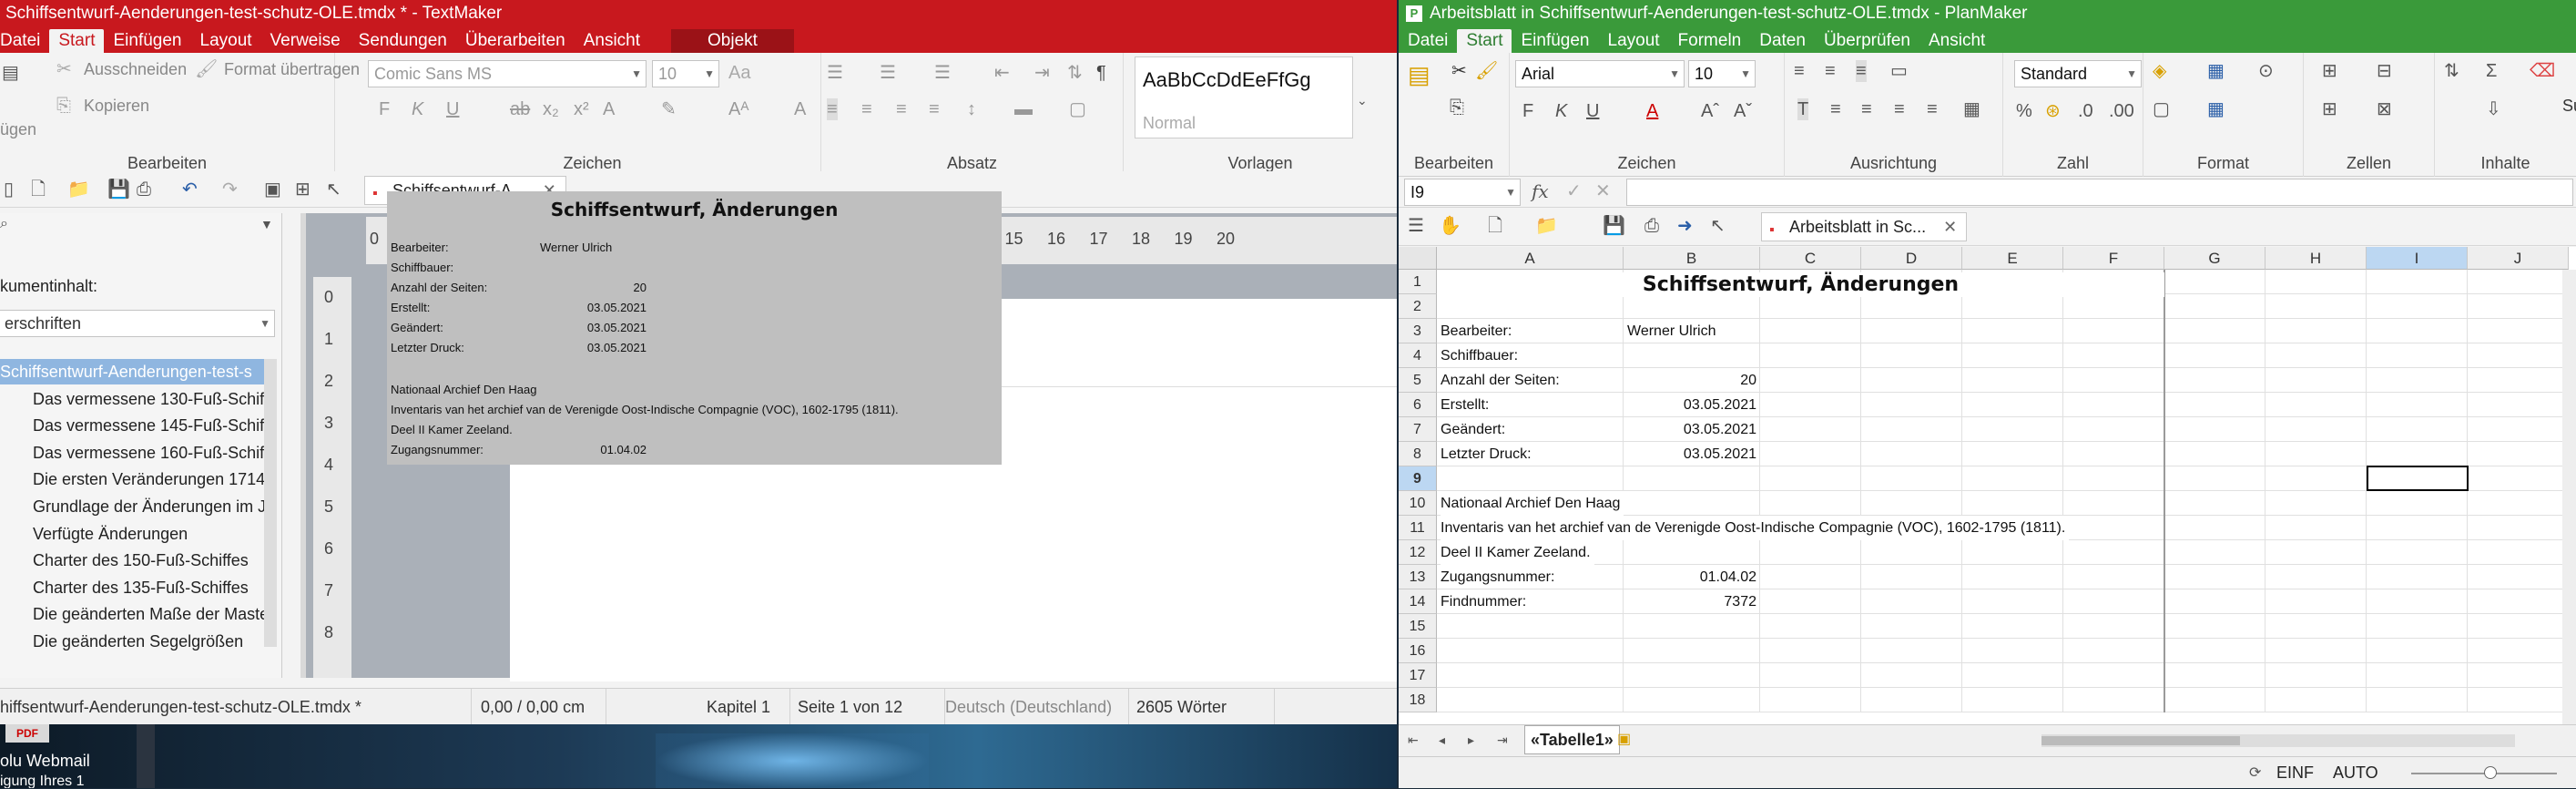 This screenshot has width=2576, height=789. What do you see at coordinates (45, 761) in the screenshot?
I see `taskbar-item-webmail: olu Webmail` at bounding box center [45, 761].